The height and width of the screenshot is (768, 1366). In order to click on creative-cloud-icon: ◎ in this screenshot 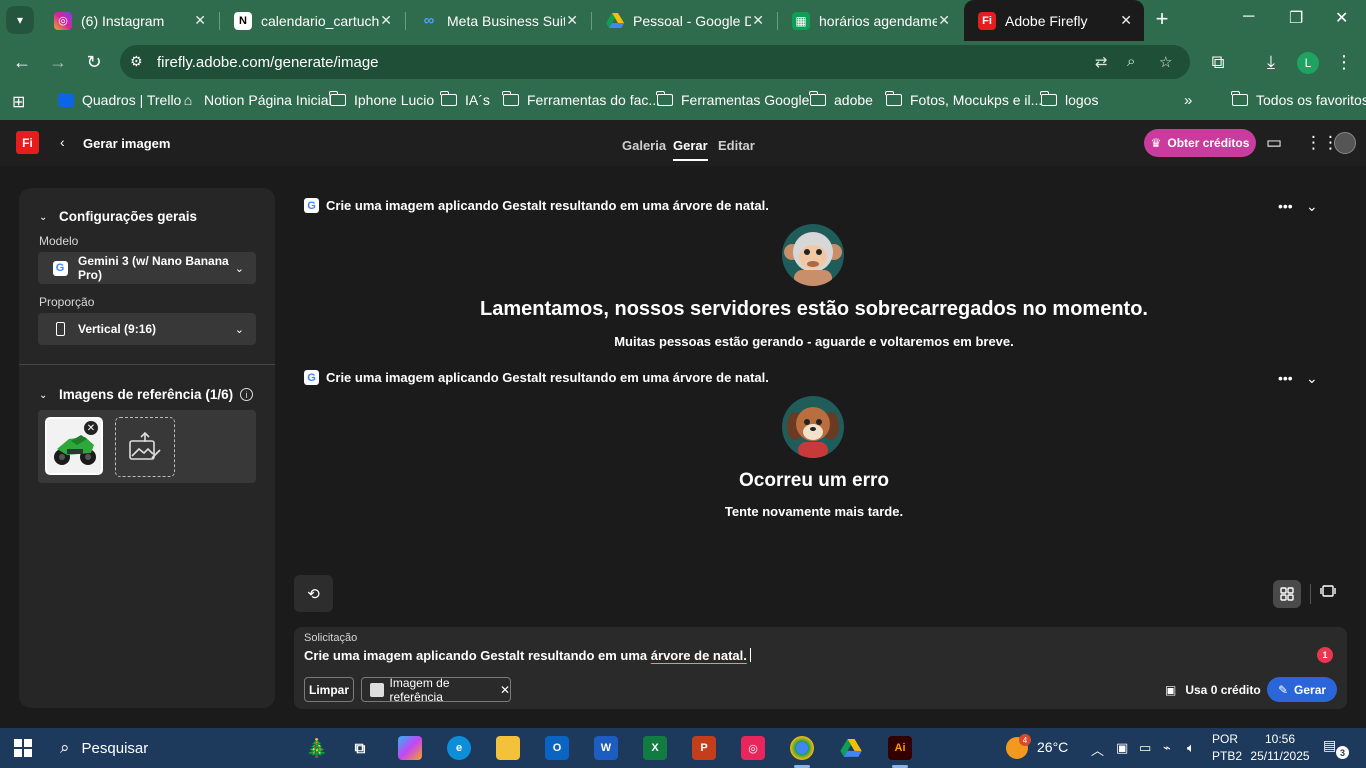, I will do `click(753, 748)`.